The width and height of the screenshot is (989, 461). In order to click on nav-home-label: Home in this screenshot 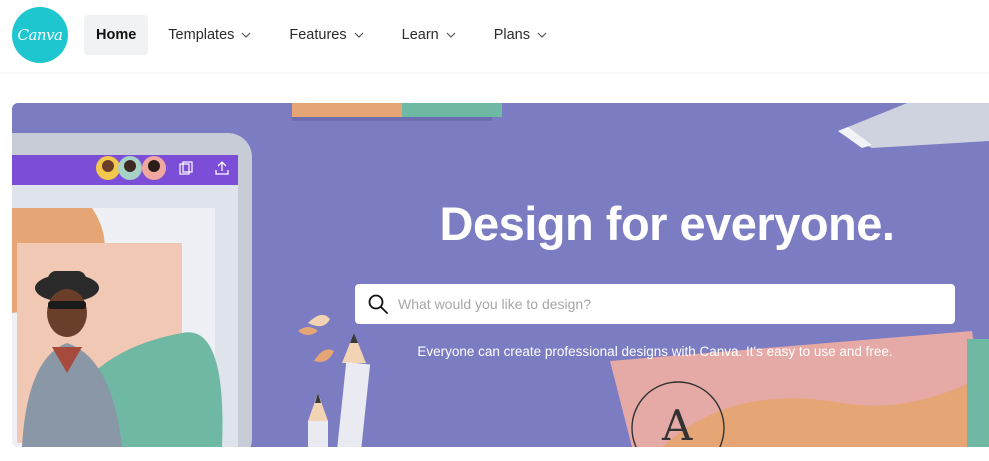, I will do `click(116, 35)`.